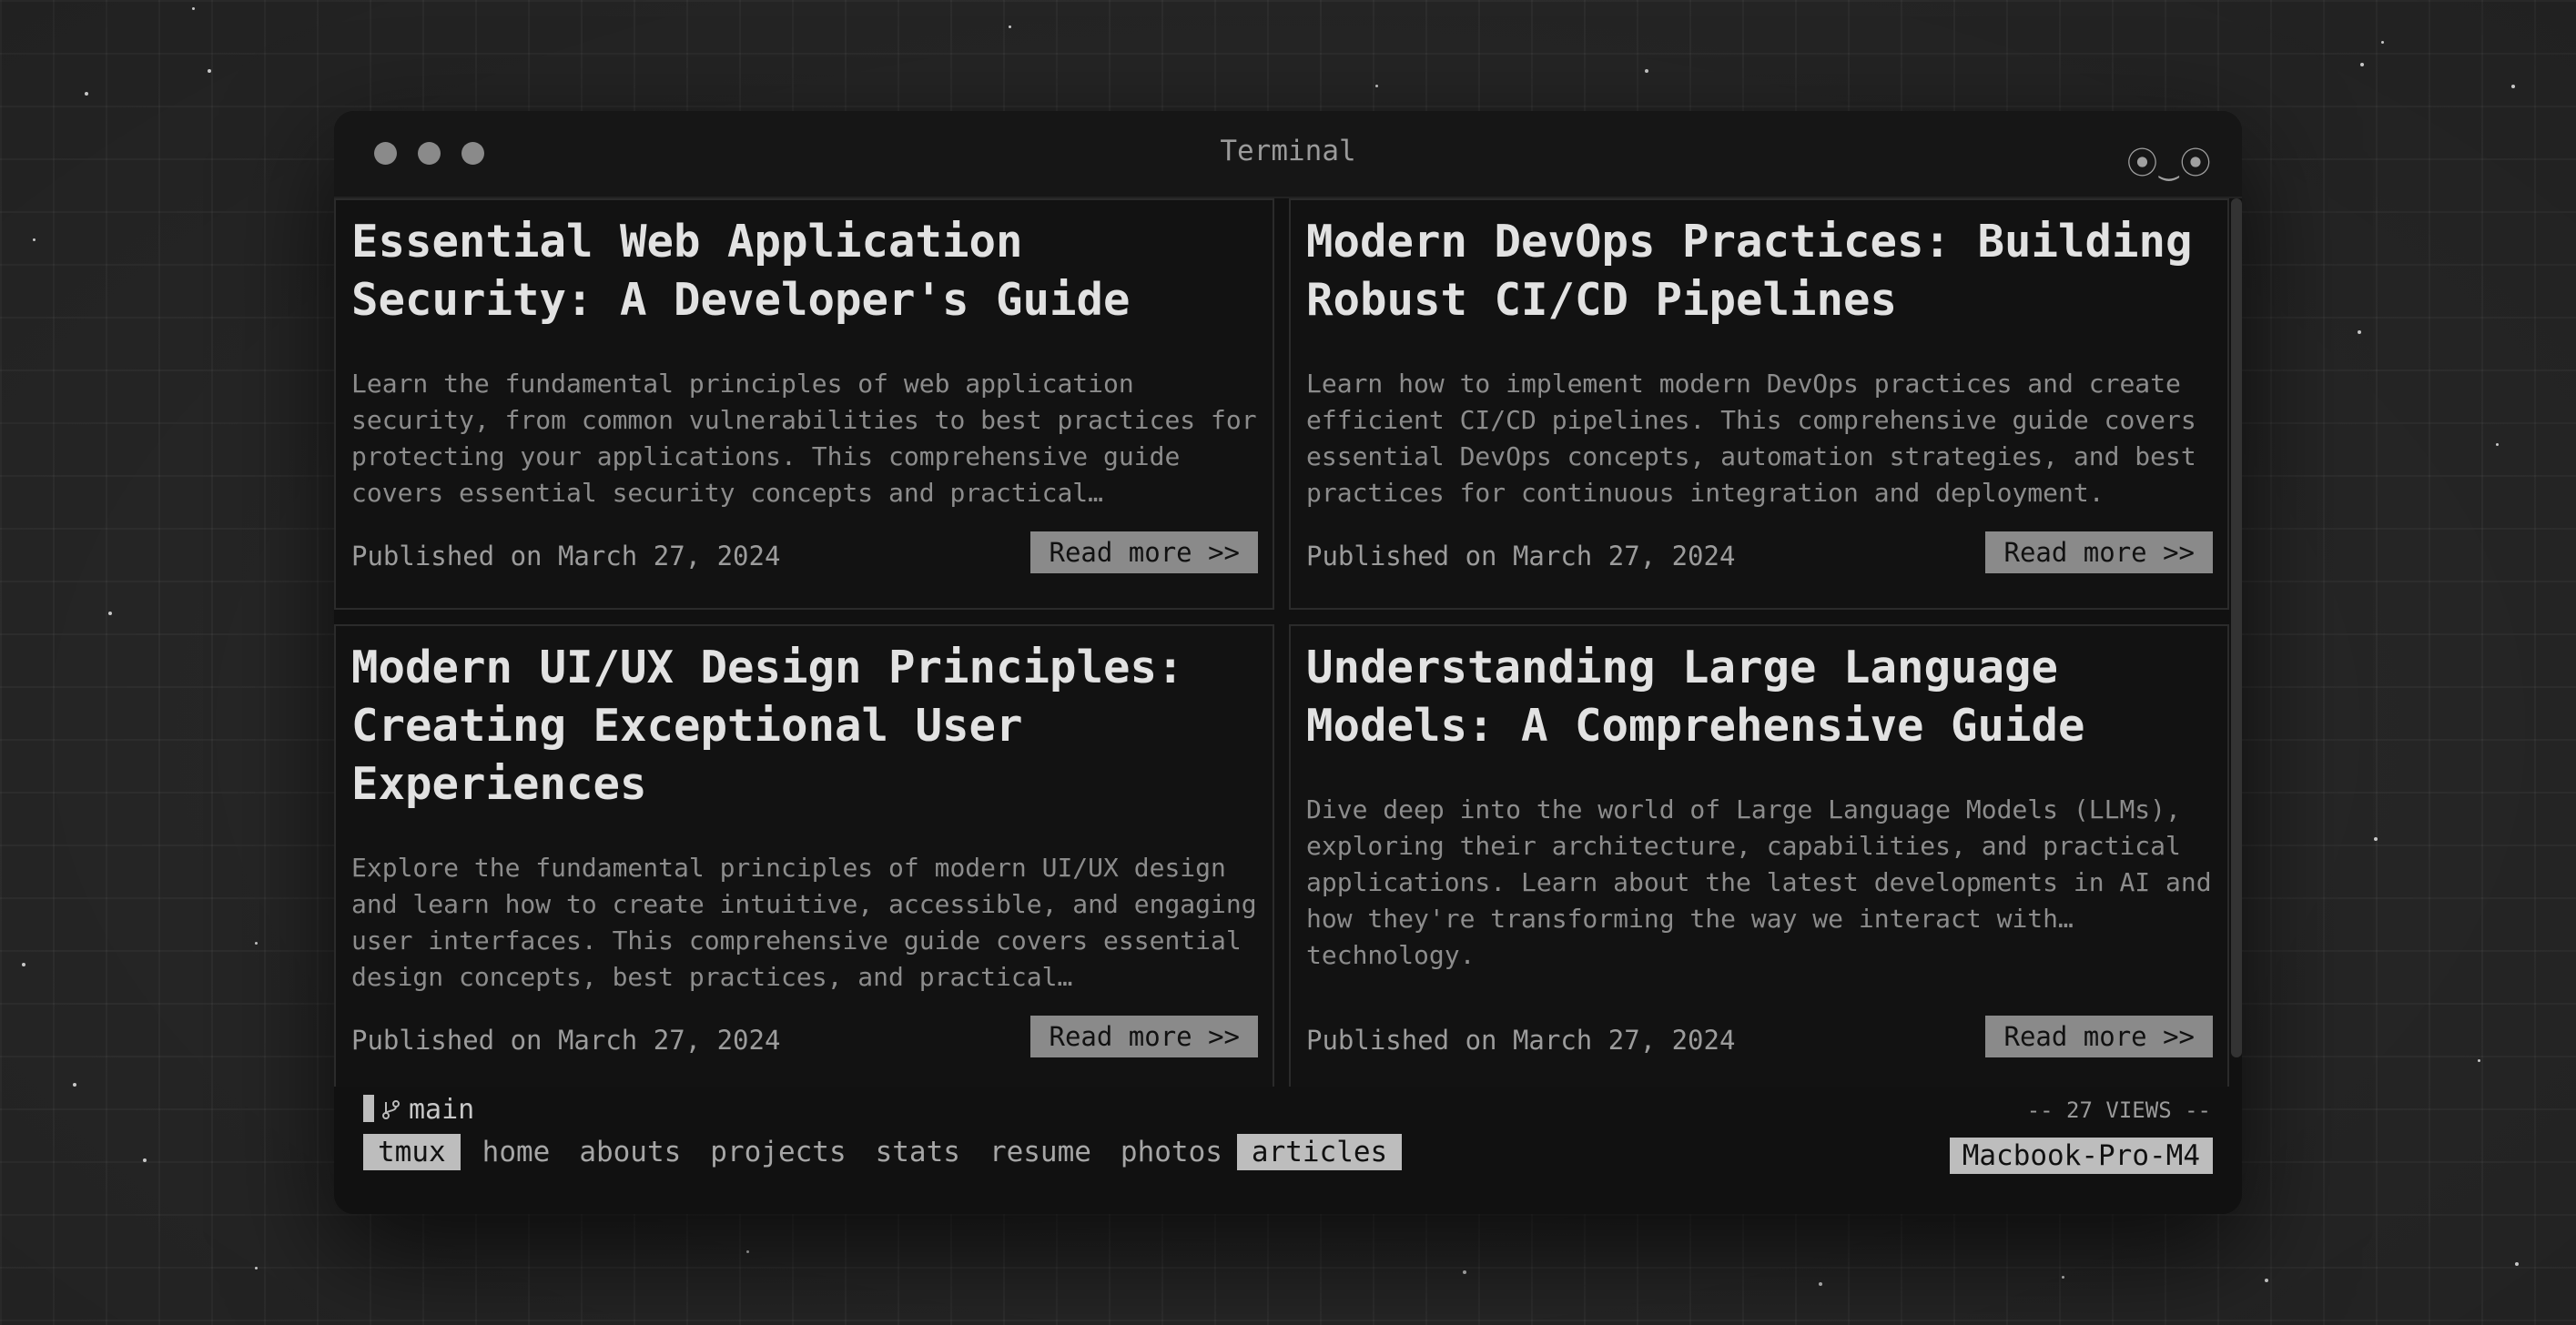 Image resolution: width=2576 pixels, height=1325 pixels. What do you see at coordinates (412, 1152) in the screenshot?
I see `session-label: tmux` at bounding box center [412, 1152].